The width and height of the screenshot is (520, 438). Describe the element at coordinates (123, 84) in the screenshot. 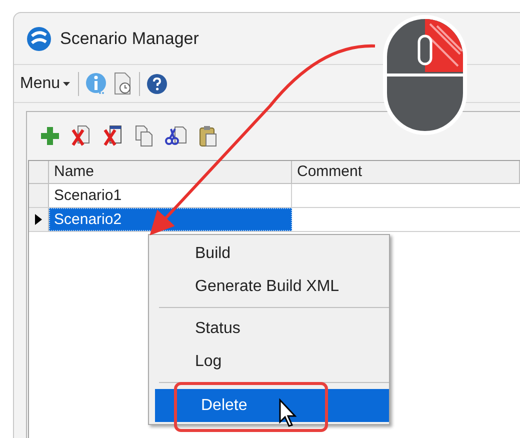

I see `clock-document-icon` at that location.